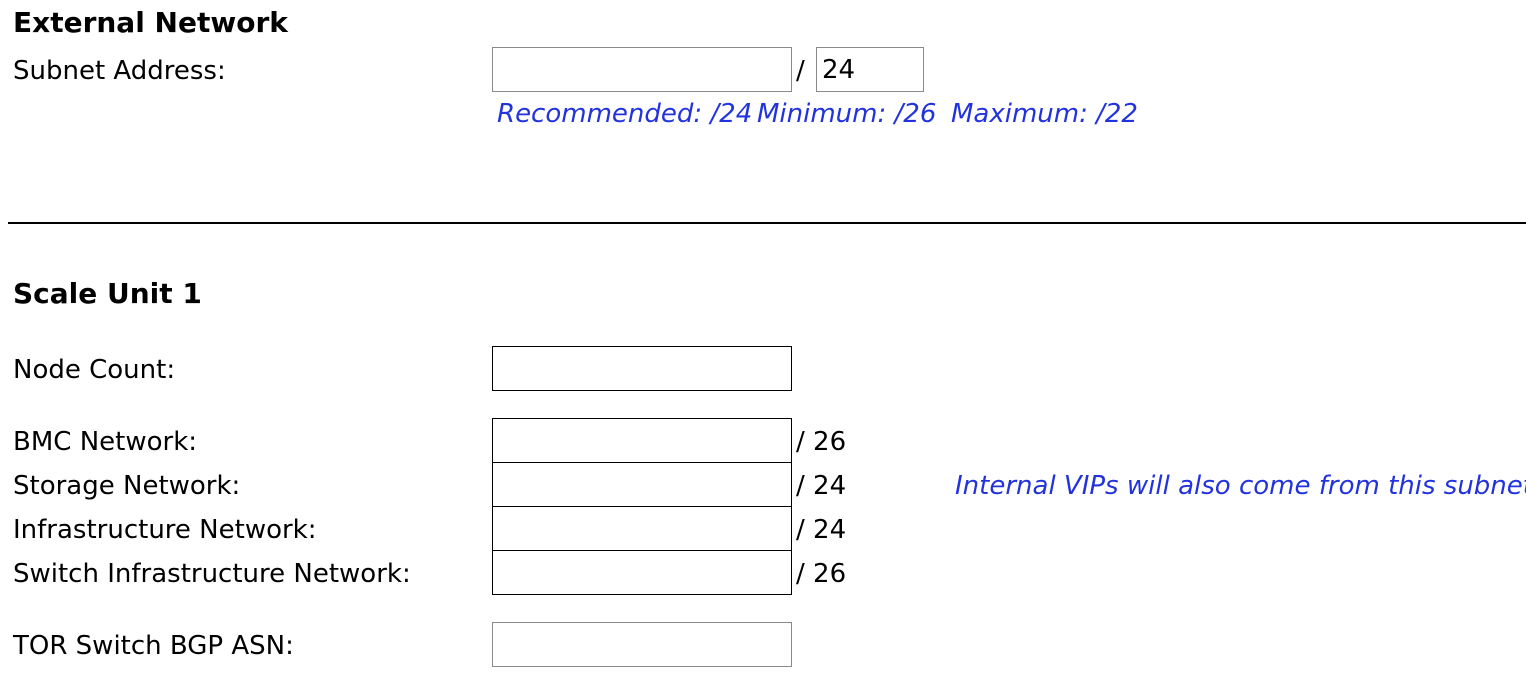 Image resolution: width=1526 pixels, height=675 pixels. Describe the element at coordinates (821, 530) in the screenshot. I see `infrastructure-network-prefix: / 24` at that location.